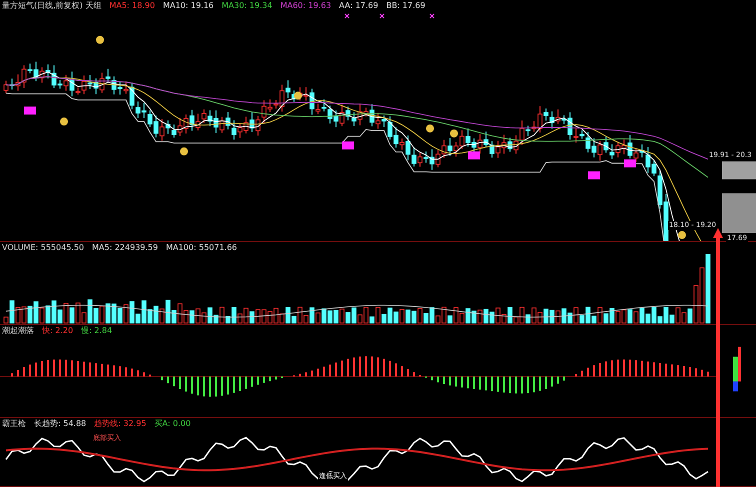 This screenshot has width=756, height=487. What do you see at coordinates (306, 6) in the screenshot?
I see `indicator-value: MA60: 19.63` at bounding box center [306, 6].